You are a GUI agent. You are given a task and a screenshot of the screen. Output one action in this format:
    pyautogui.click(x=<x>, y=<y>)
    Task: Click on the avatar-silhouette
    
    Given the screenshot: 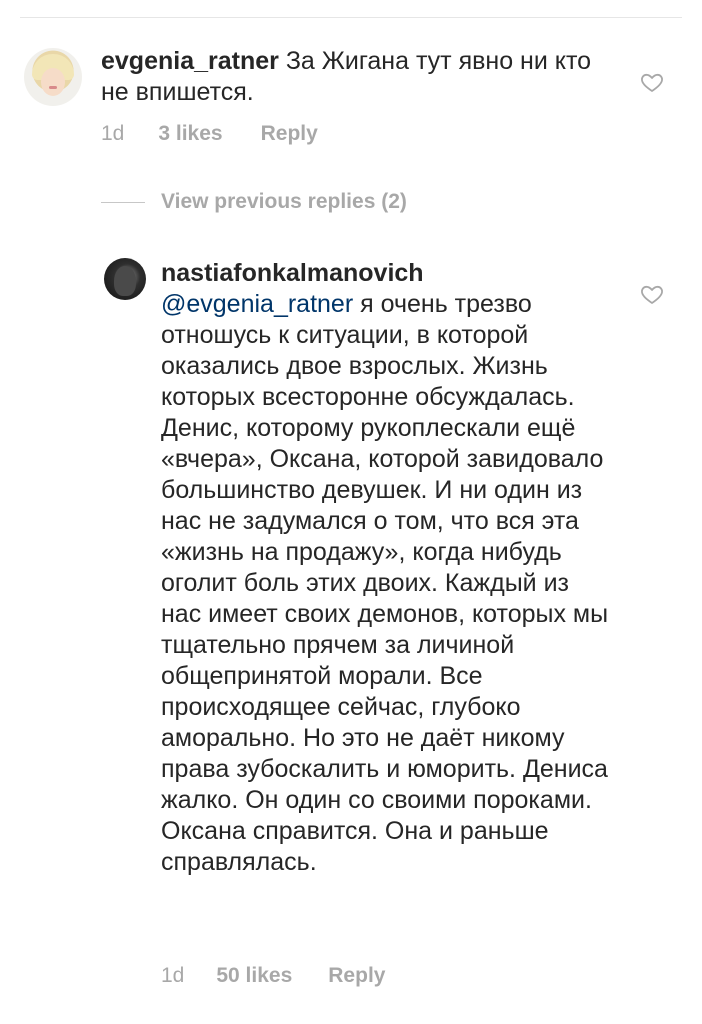 What is the action you would take?
    pyautogui.click(x=125, y=281)
    